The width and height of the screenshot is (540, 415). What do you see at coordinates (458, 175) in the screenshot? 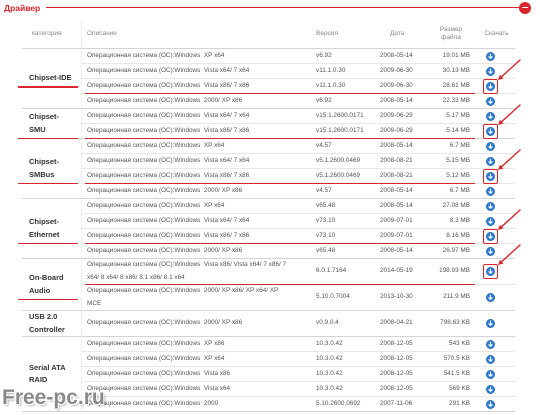
I see `row-size: 5.12 MB` at bounding box center [458, 175].